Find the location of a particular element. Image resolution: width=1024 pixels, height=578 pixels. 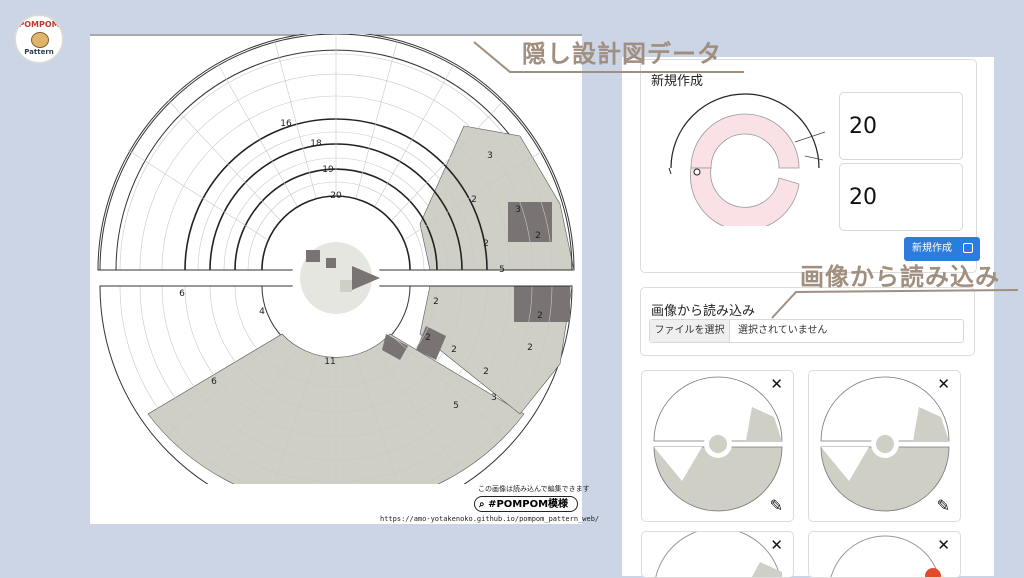

pompom-logo: POMPOM Pattern is located at coordinates (39, 39).